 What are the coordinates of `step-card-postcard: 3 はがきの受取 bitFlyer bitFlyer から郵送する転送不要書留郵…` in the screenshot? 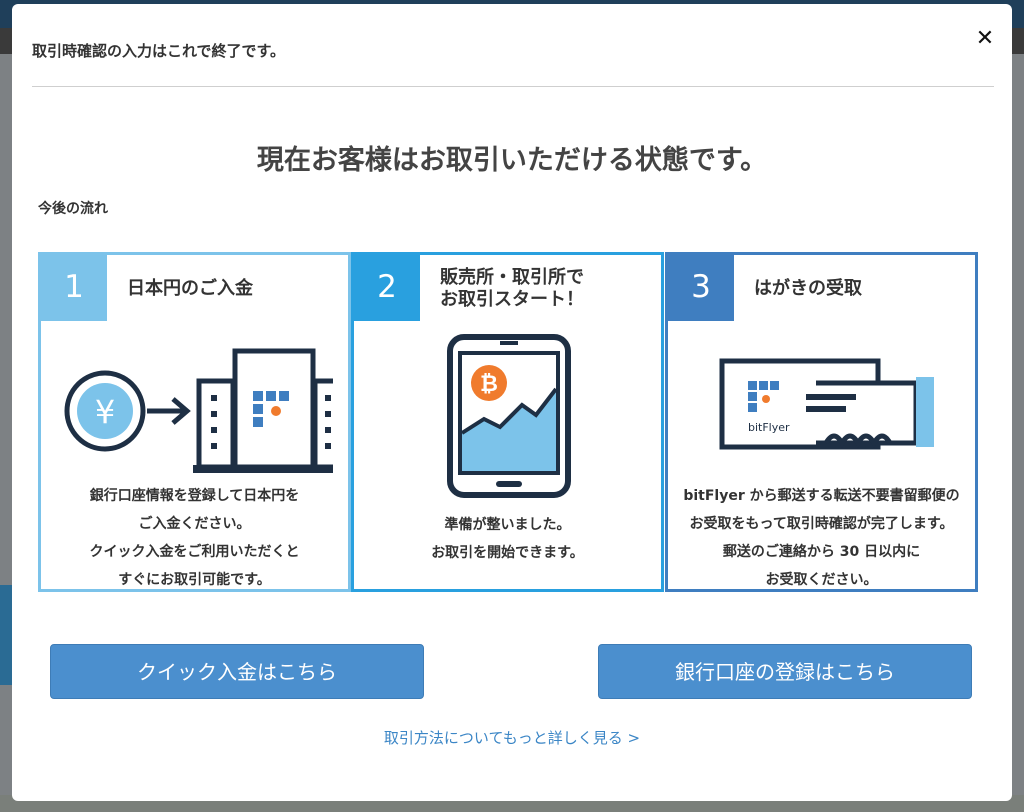 It's located at (821, 422).